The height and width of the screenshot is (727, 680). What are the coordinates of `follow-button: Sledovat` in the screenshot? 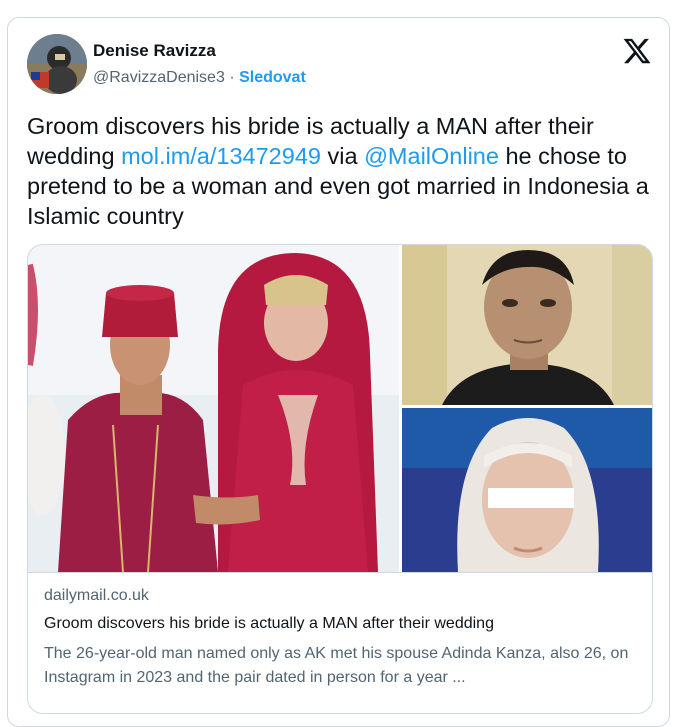 It's located at (272, 77).